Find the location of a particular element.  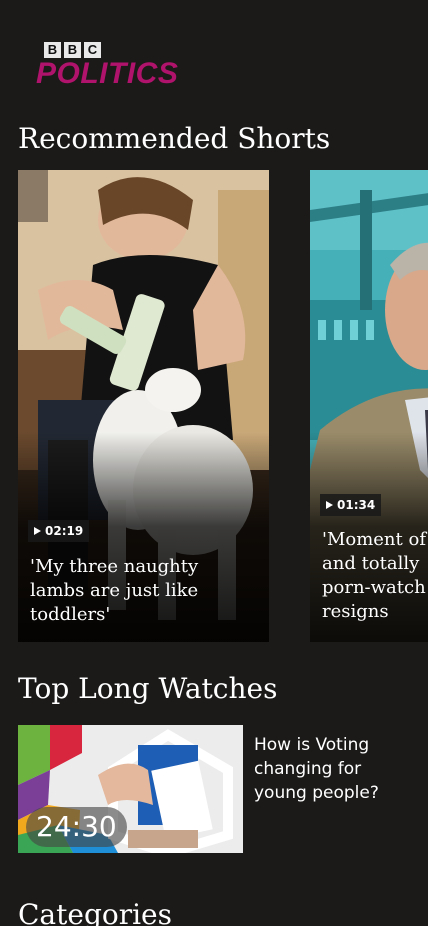

bbc-politics-logo: B B C POLITICS is located at coordinates (107, 65).